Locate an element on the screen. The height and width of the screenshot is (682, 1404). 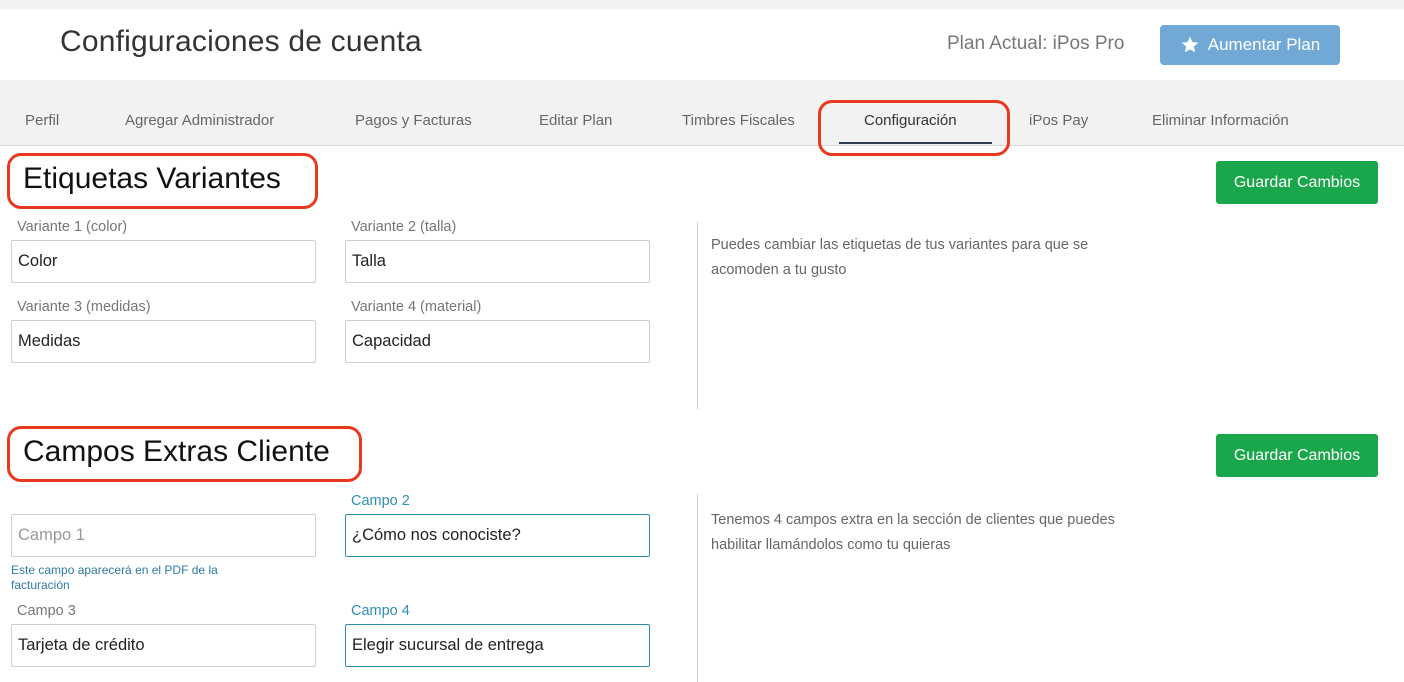
upgrade-plan-label: Aumentar Plan is located at coordinates (1264, 44).